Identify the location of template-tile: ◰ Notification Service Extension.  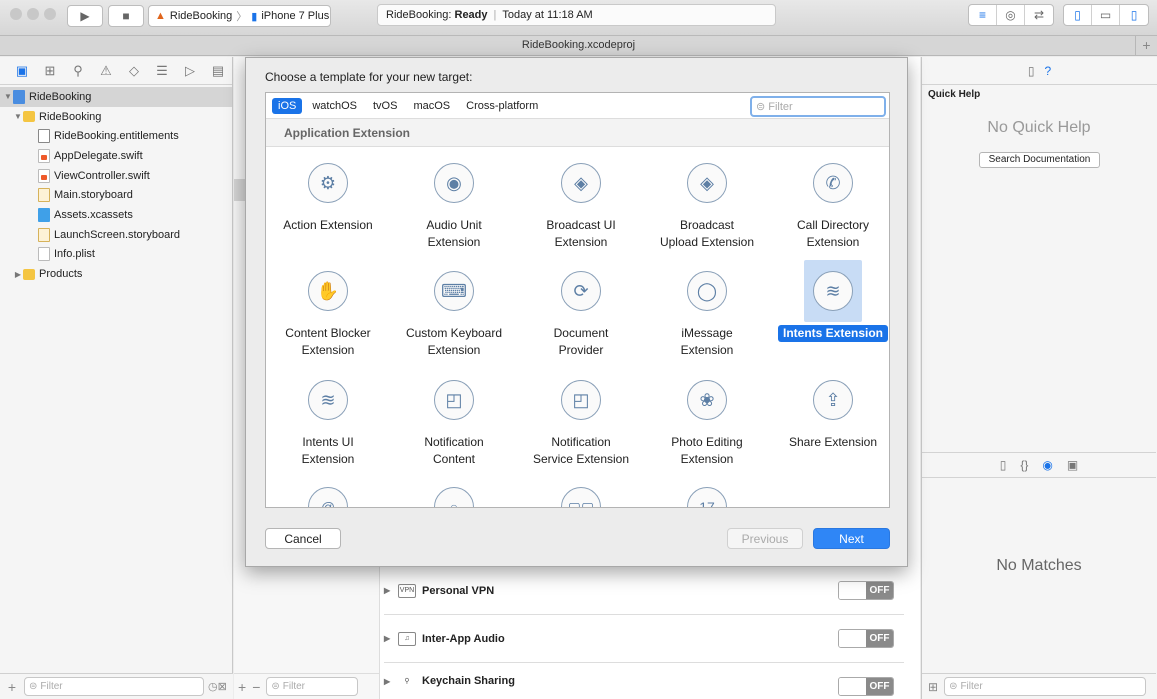
(581, 418).